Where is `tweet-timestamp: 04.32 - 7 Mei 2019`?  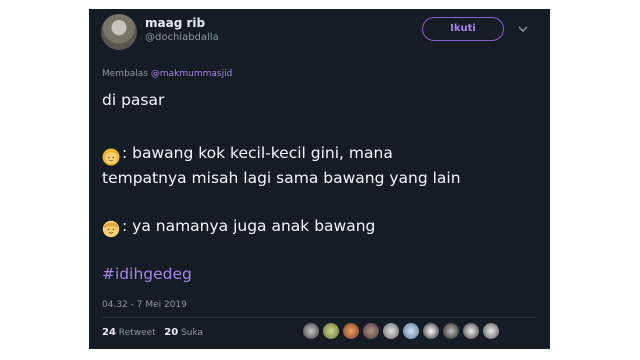 tweet-timestamp: 04.32 - 7 Mei 2019 is located at coordinates (144, 305).